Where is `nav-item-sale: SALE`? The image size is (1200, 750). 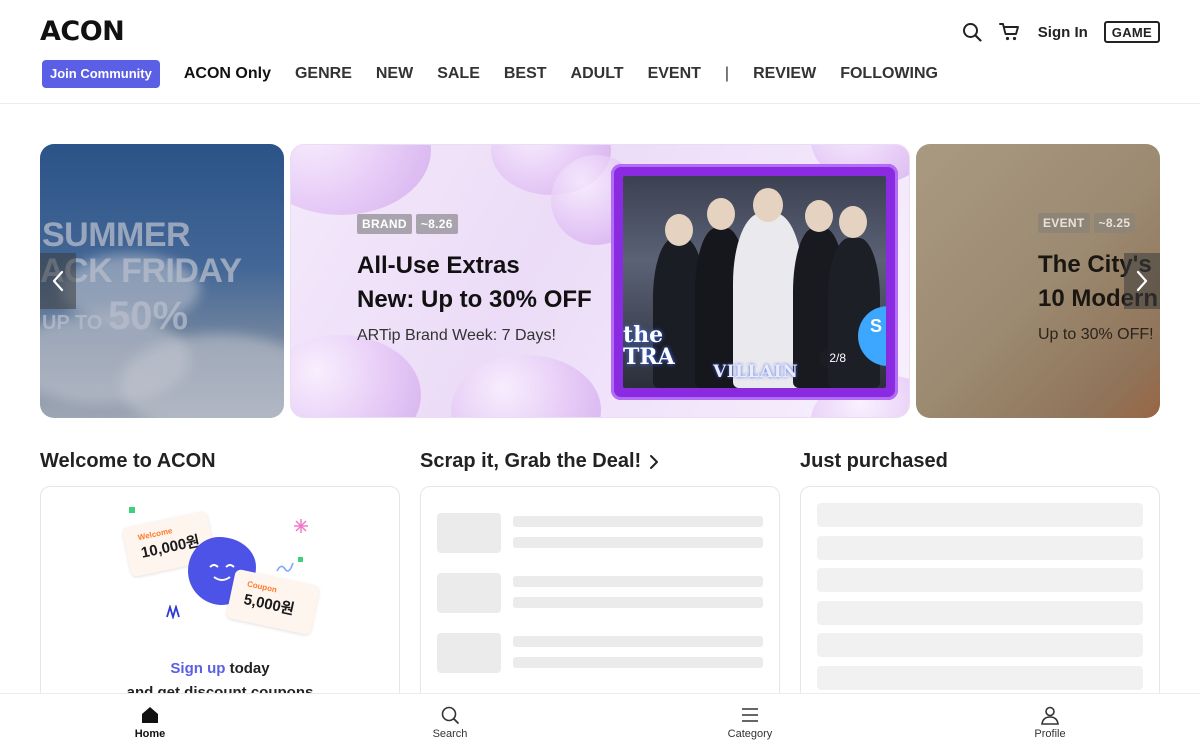
nav-item-sale: SALE is located at coordinates (458, 74).